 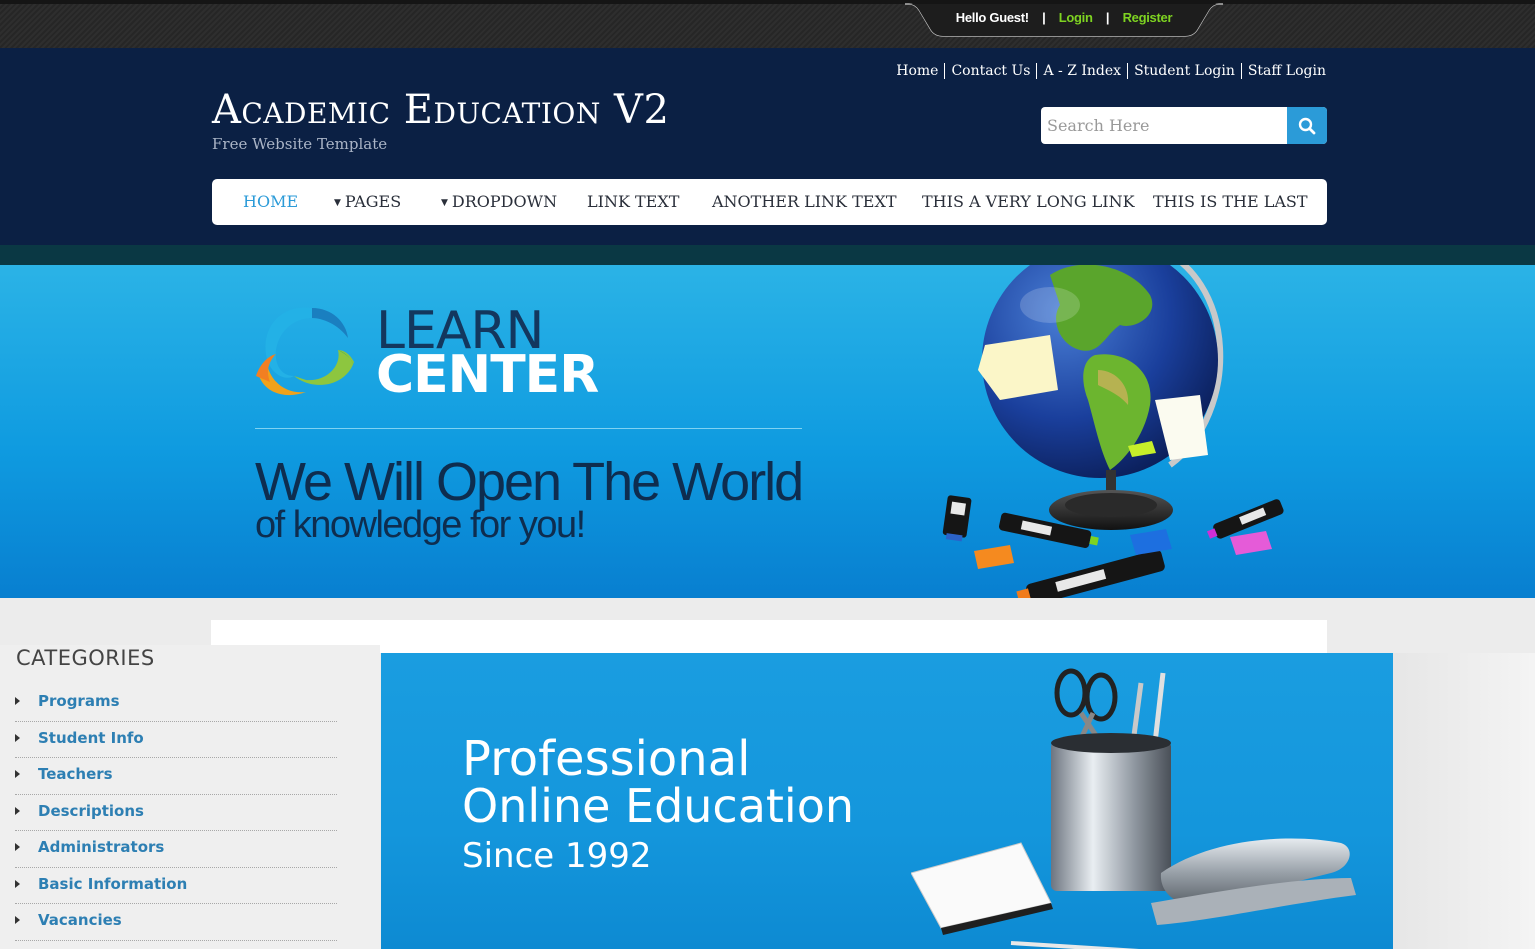 What do you see at coordinates (1148, 17) in the screenshot?
I see `register-link: Register` at bounding box center [1148, 17].